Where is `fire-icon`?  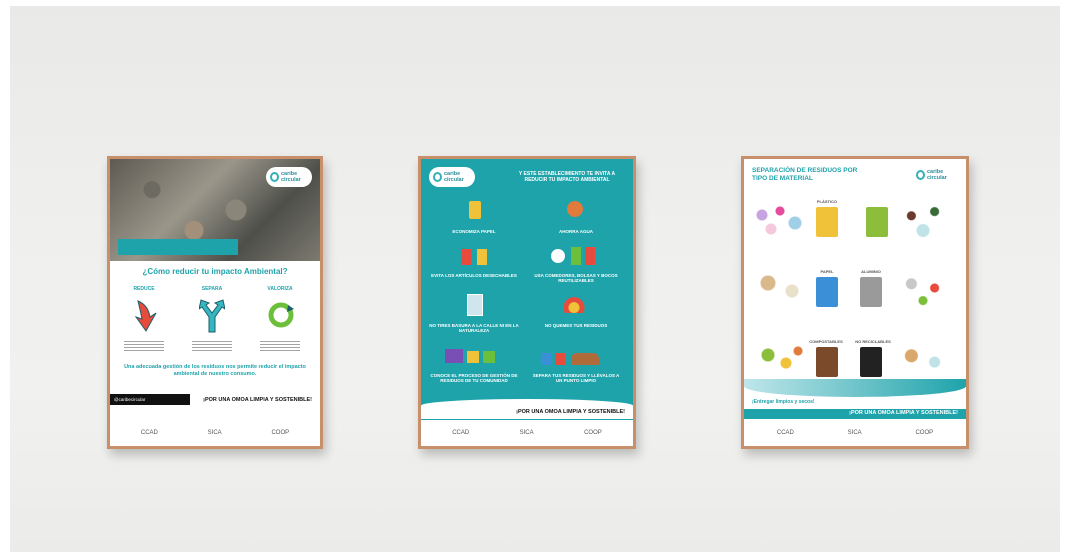 fire-icon is located at coordinates (574, 304).